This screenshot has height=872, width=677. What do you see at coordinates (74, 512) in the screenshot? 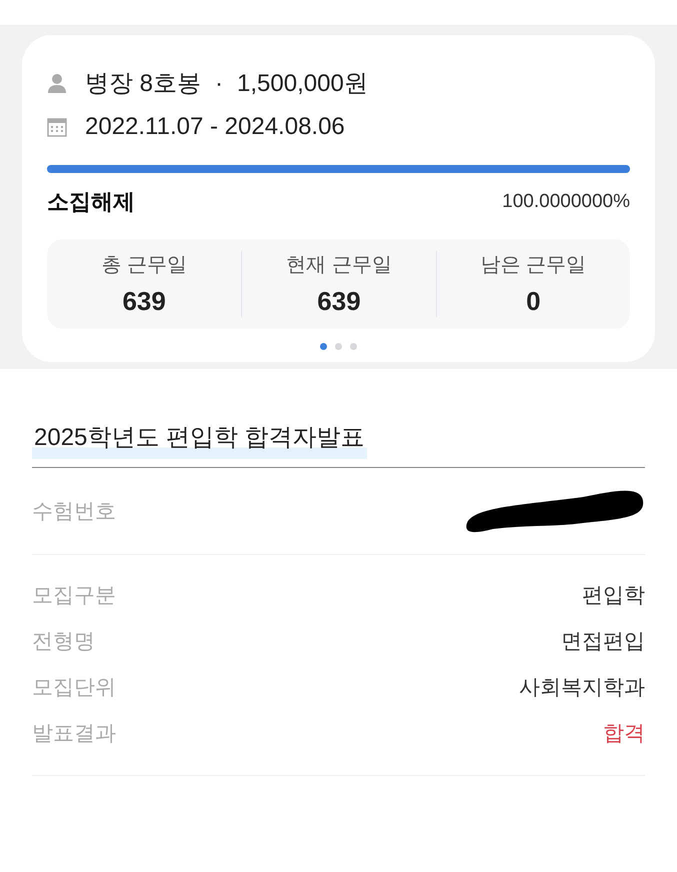
I see `field-label: 수험번호` at bounding box center [74, 512].